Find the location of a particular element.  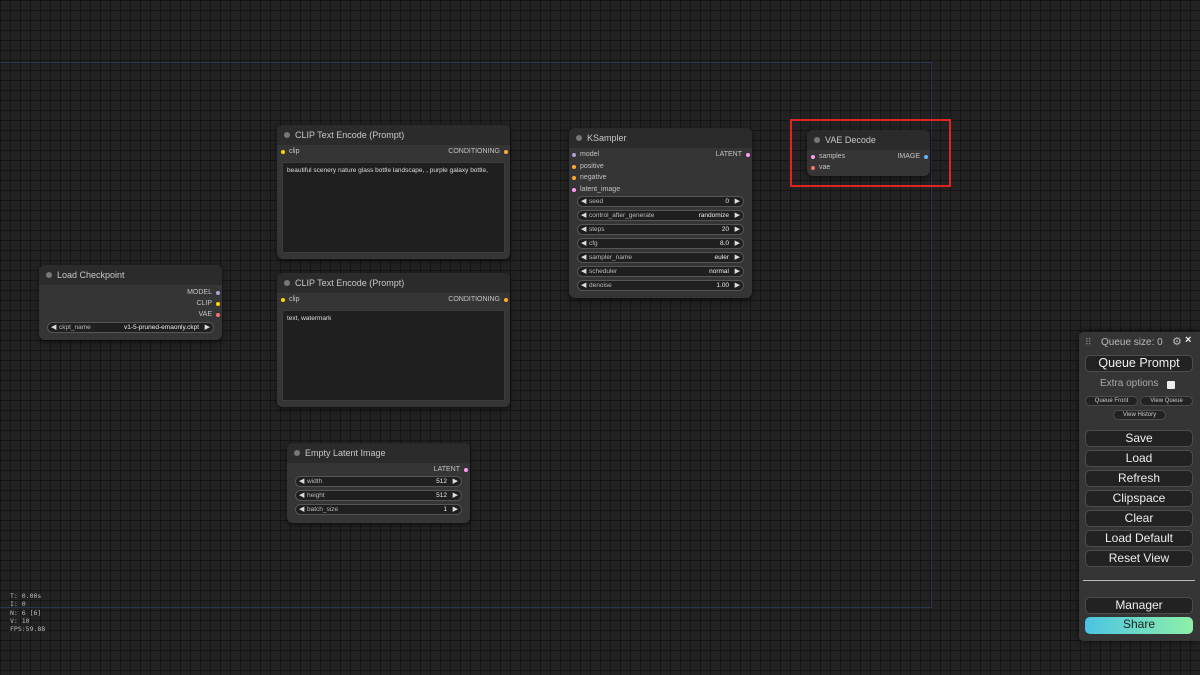

view-history-button: View History is located at coordinates (1139, 415).